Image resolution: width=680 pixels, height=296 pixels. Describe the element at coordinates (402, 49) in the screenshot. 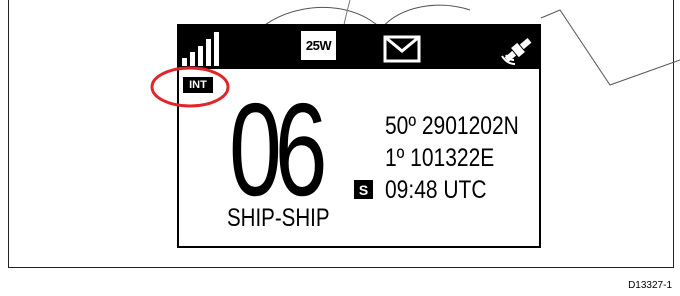

I see `envelope-icon` at that location.